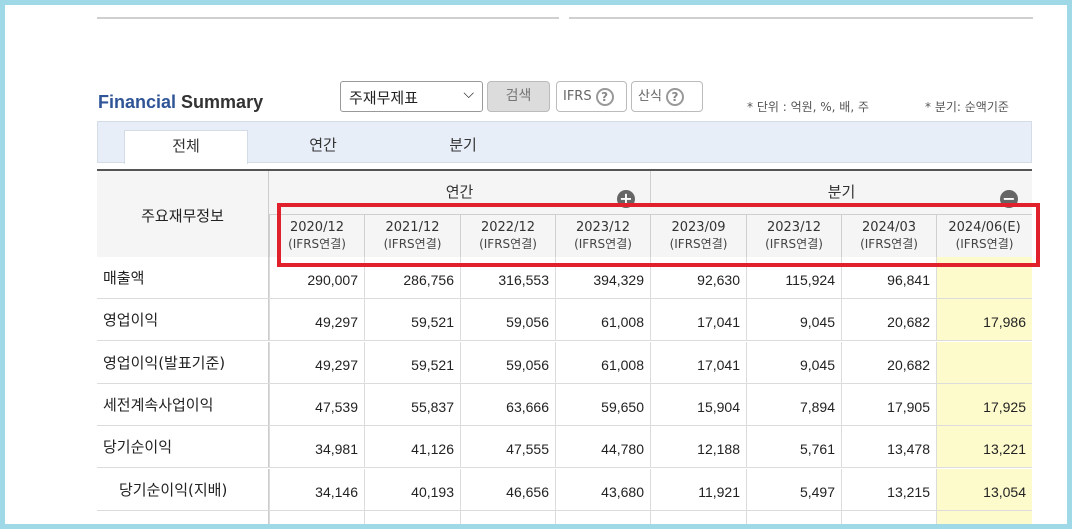  Describe the element at coordinates (507, 520) in the screenshot. I see `value-cell: 899` at that location.